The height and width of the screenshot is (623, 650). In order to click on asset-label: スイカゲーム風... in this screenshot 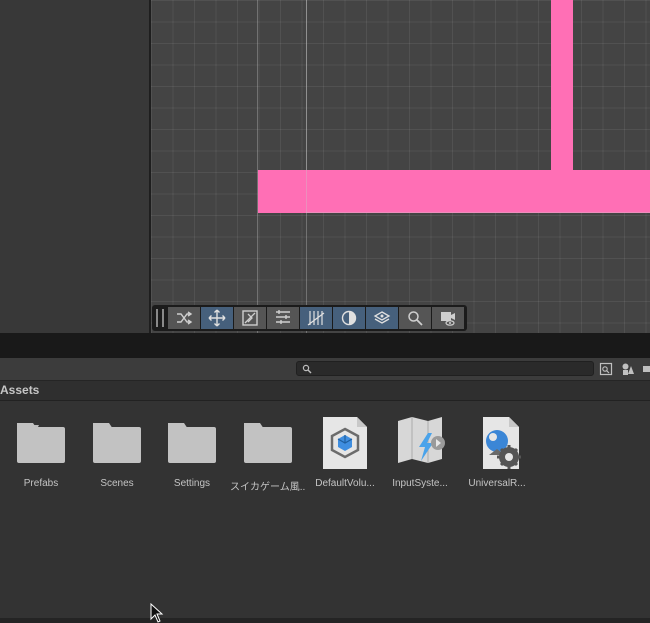, I will do `click(268, 487)`.